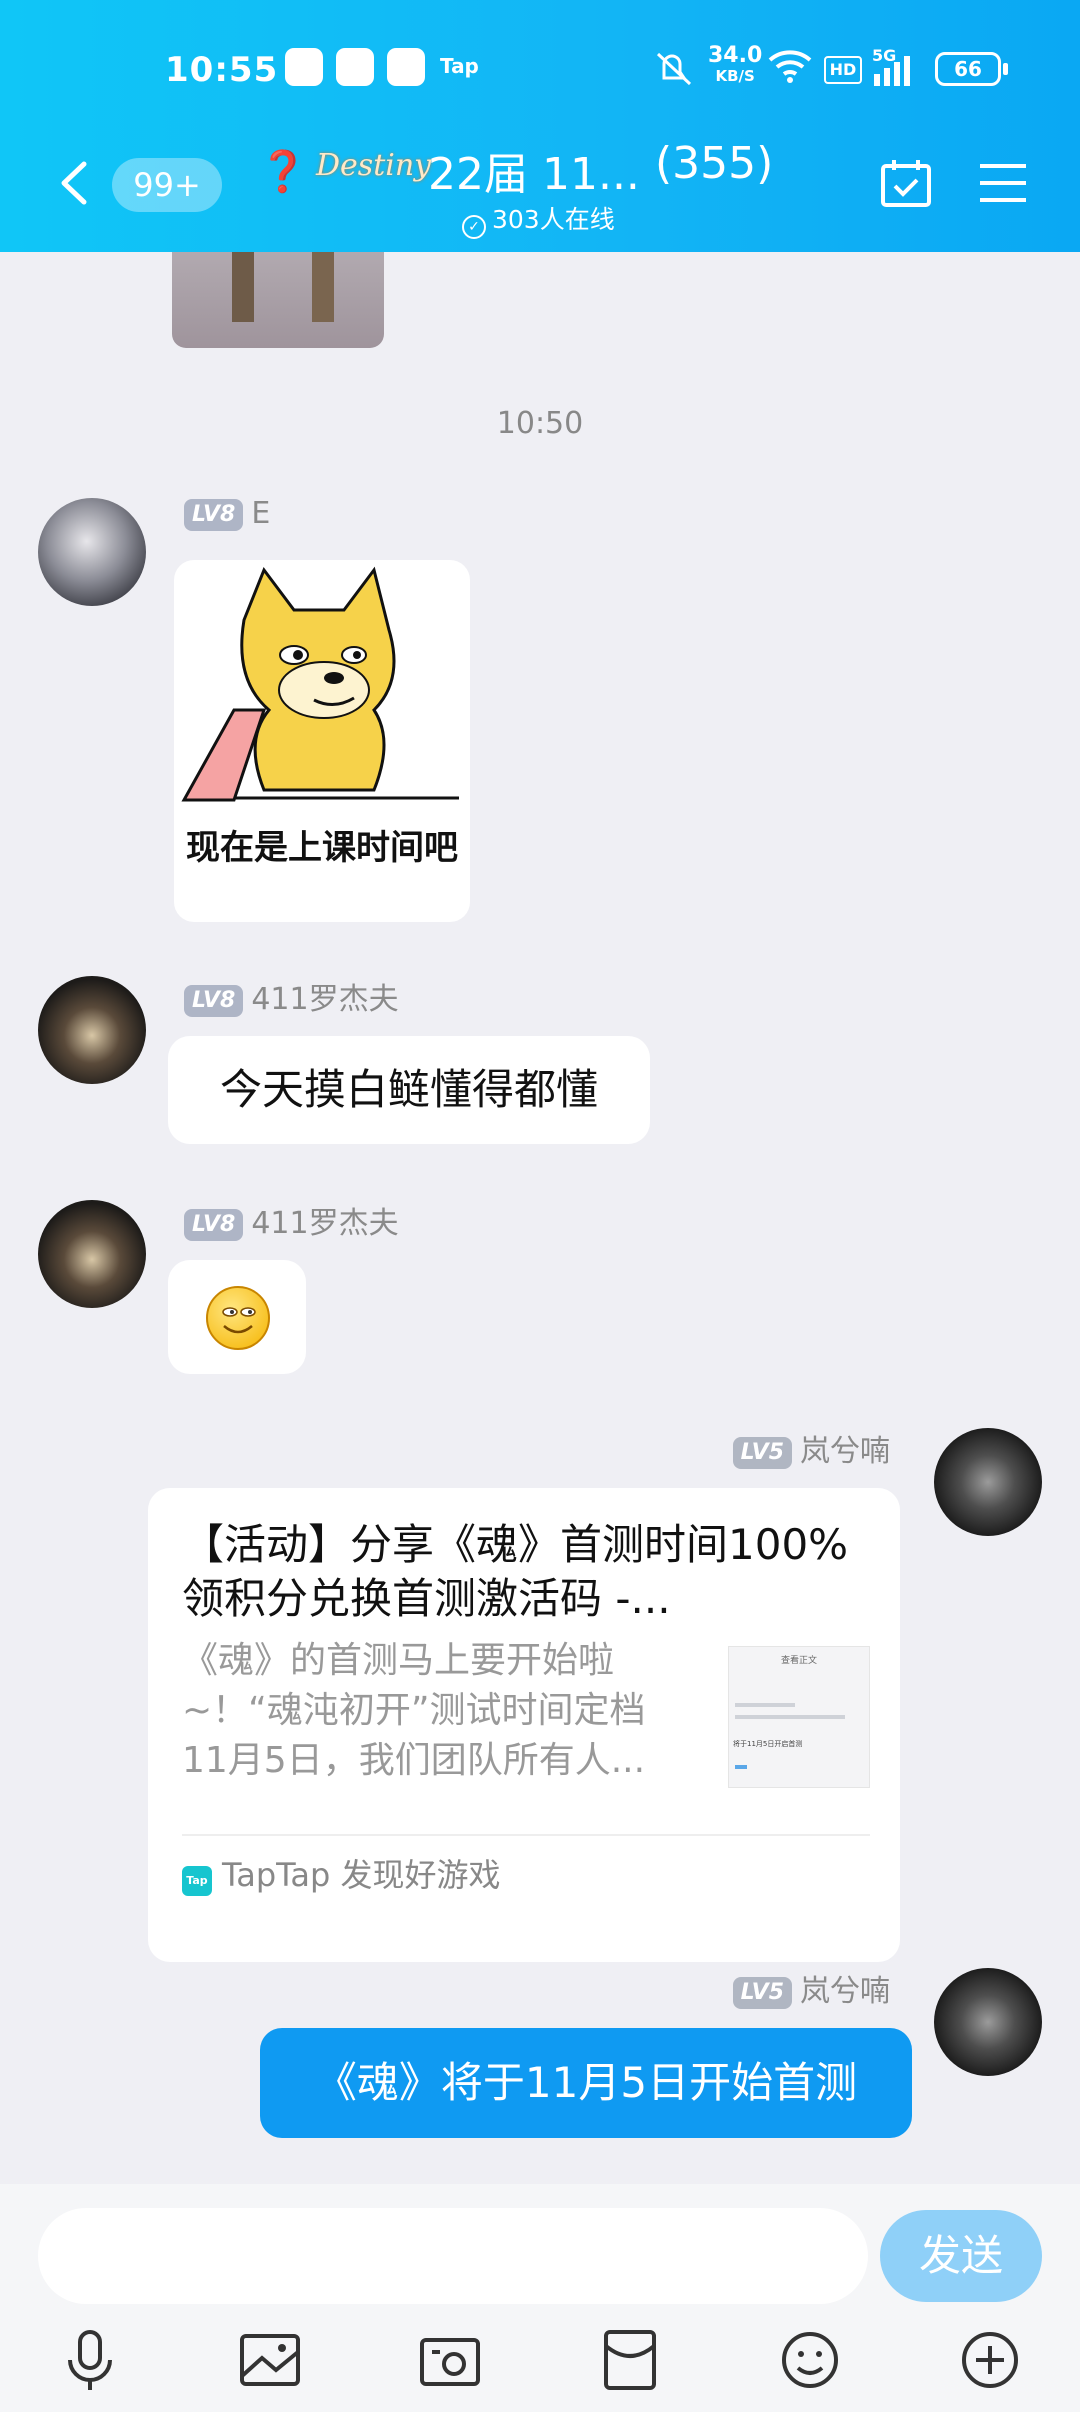 The width and height of the screenshot is (1080, 2412). I want to click on microphone-icon, so click(90, 2360).